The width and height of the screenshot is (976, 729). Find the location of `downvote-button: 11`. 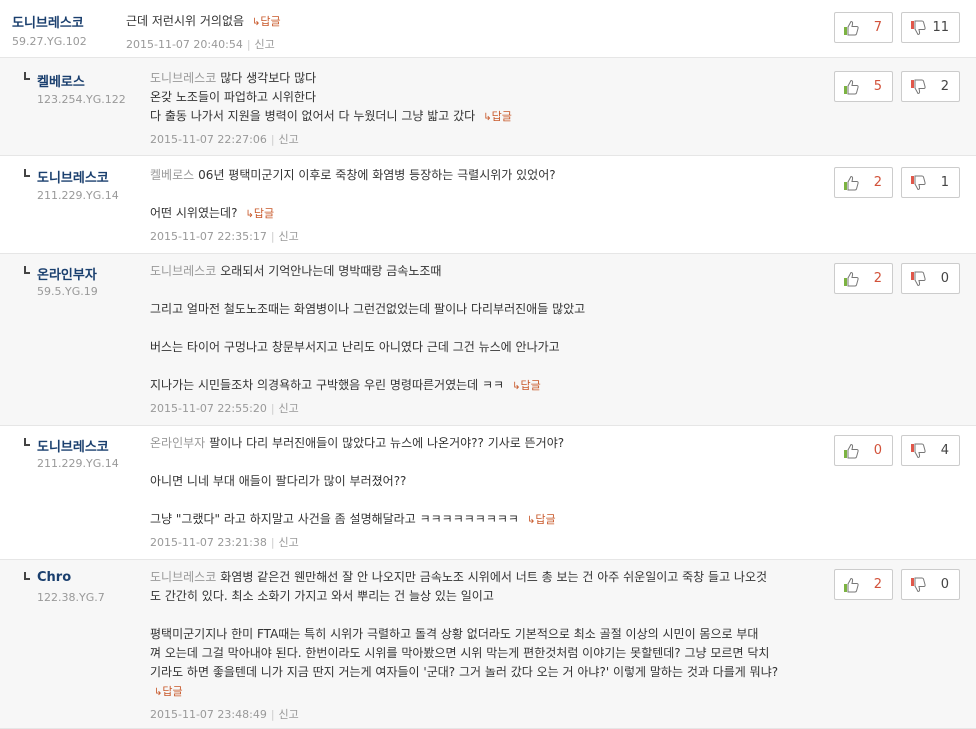

downvote-button: 11 is located at coordinates (930, 27).